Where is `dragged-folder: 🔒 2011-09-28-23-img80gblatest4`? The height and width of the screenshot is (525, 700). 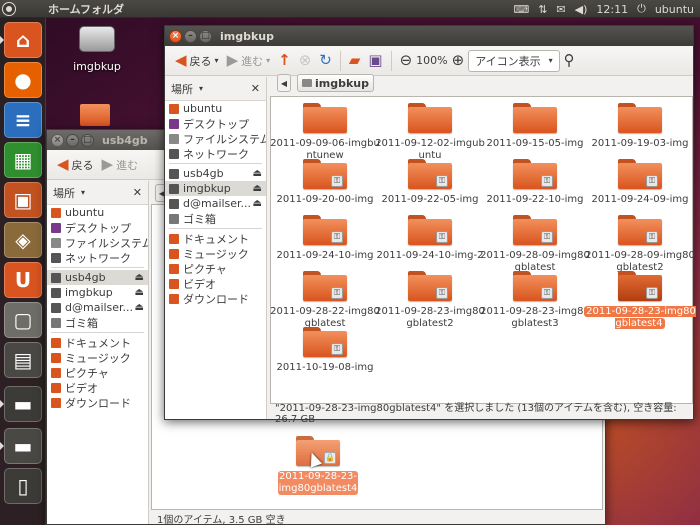 dragged-folder: 🔒 2011-09-28-23-img80gblatest4 is located at coordinates (318, 465).